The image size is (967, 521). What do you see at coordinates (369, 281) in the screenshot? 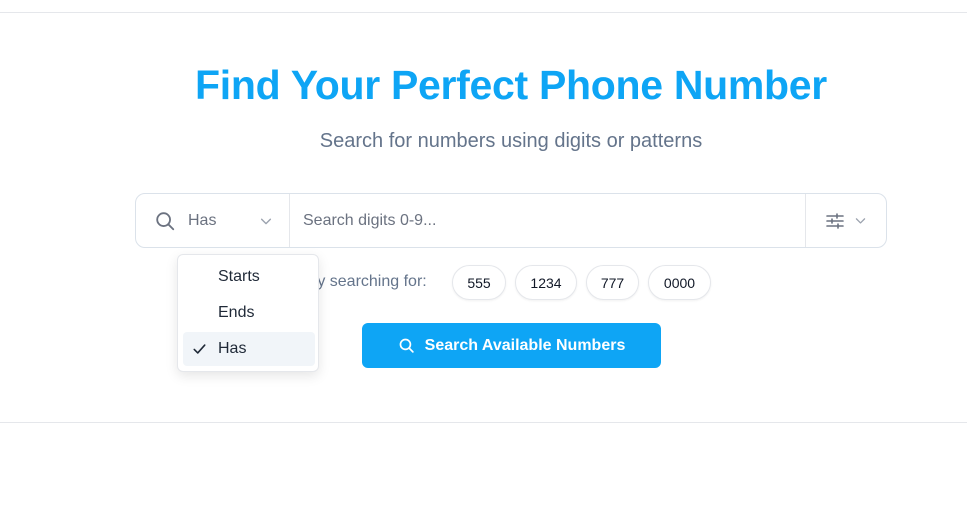
I see `suggestions-label: ry searching for:` at bounding box center [369, 281].